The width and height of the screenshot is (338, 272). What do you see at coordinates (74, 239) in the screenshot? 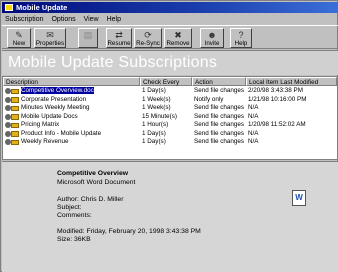
I see `preview-size: Size: 36KB` at bounding box center [74, 239].